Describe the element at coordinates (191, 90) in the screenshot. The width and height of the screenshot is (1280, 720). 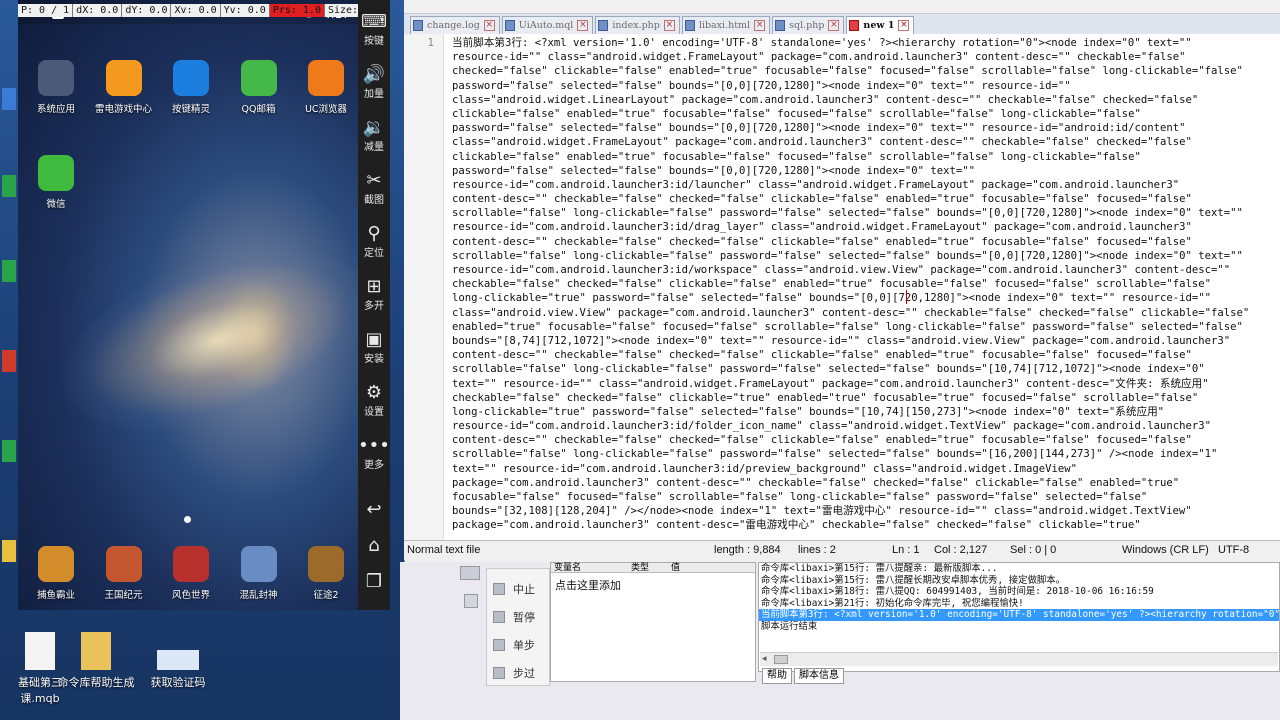
I see `app-icon-robot-icon: 按键精灵` at that location.